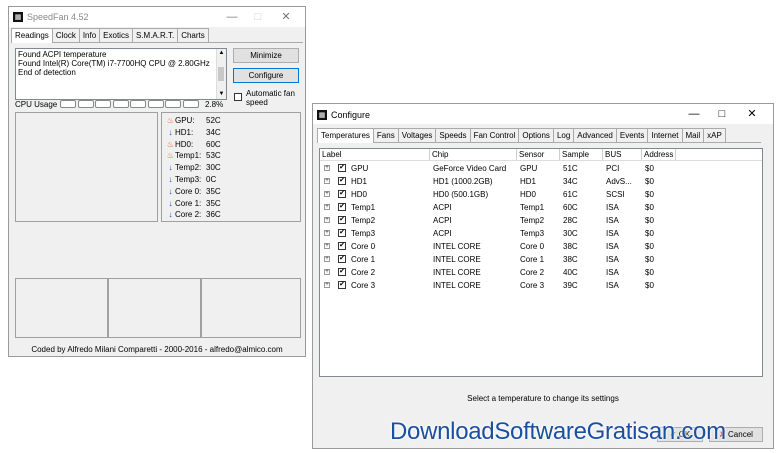 The image size is (780, 453). I want to click on tab-info: Info, so click(89, 35).